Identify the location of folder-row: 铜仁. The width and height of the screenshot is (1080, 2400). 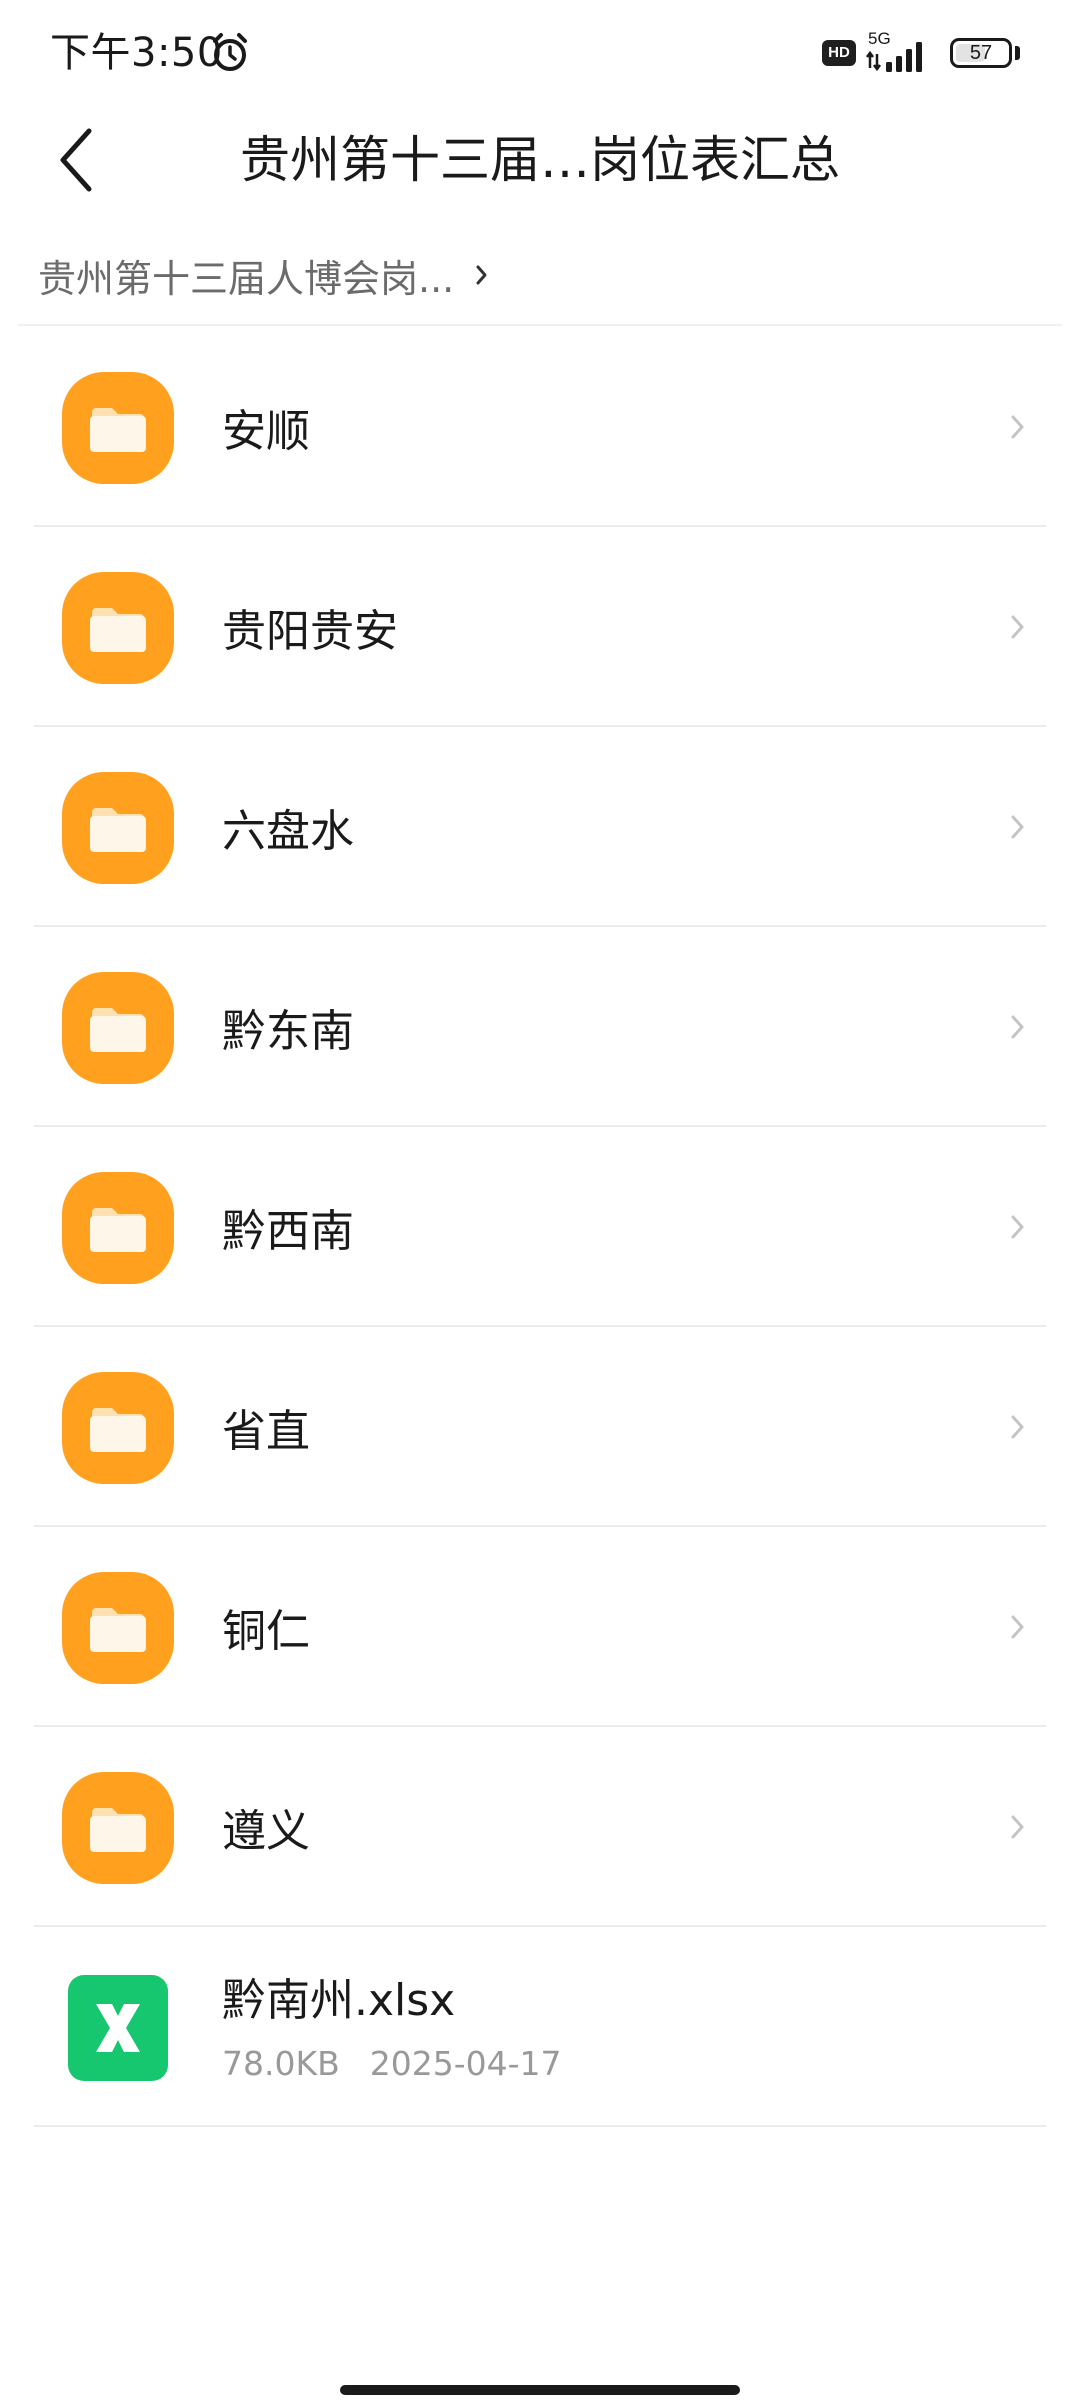
(540, 1627).